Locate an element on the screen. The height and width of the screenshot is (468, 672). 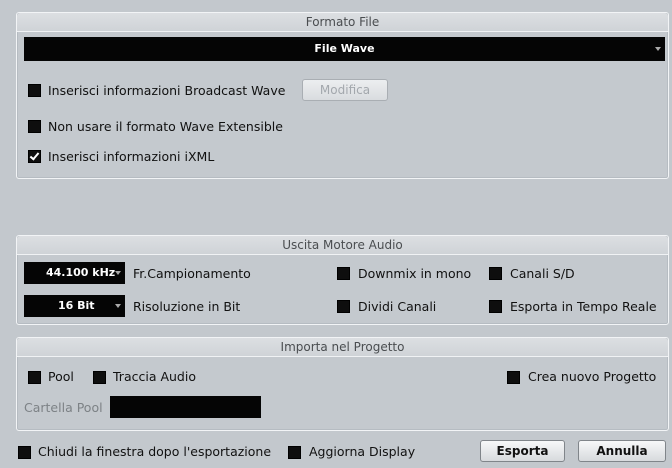
pool-folder-label: Cartella Pool is located at coordinates (63, 407).